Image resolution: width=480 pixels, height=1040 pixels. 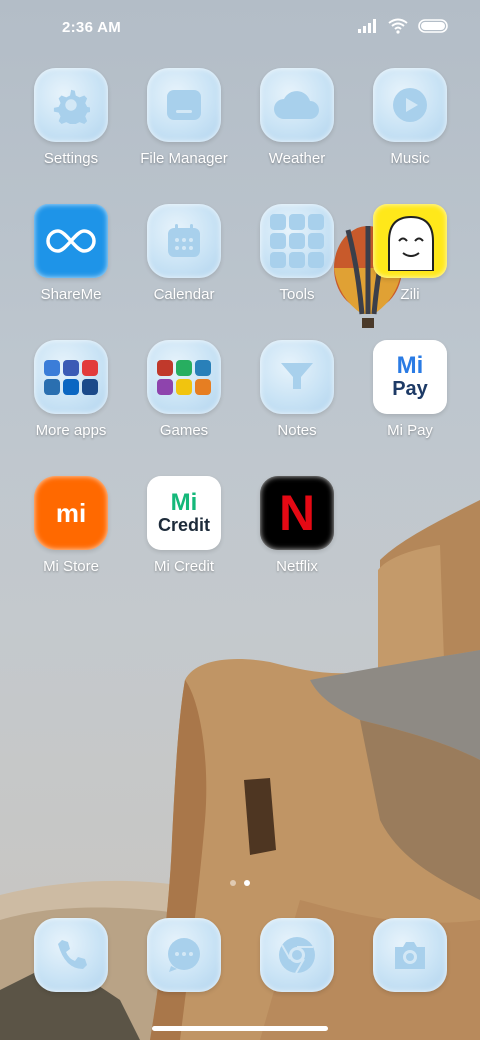 What do you see at coordinates (297, 513) in the screenshot?
I see `netflix-icon: N` at bounding box center [297, 513].